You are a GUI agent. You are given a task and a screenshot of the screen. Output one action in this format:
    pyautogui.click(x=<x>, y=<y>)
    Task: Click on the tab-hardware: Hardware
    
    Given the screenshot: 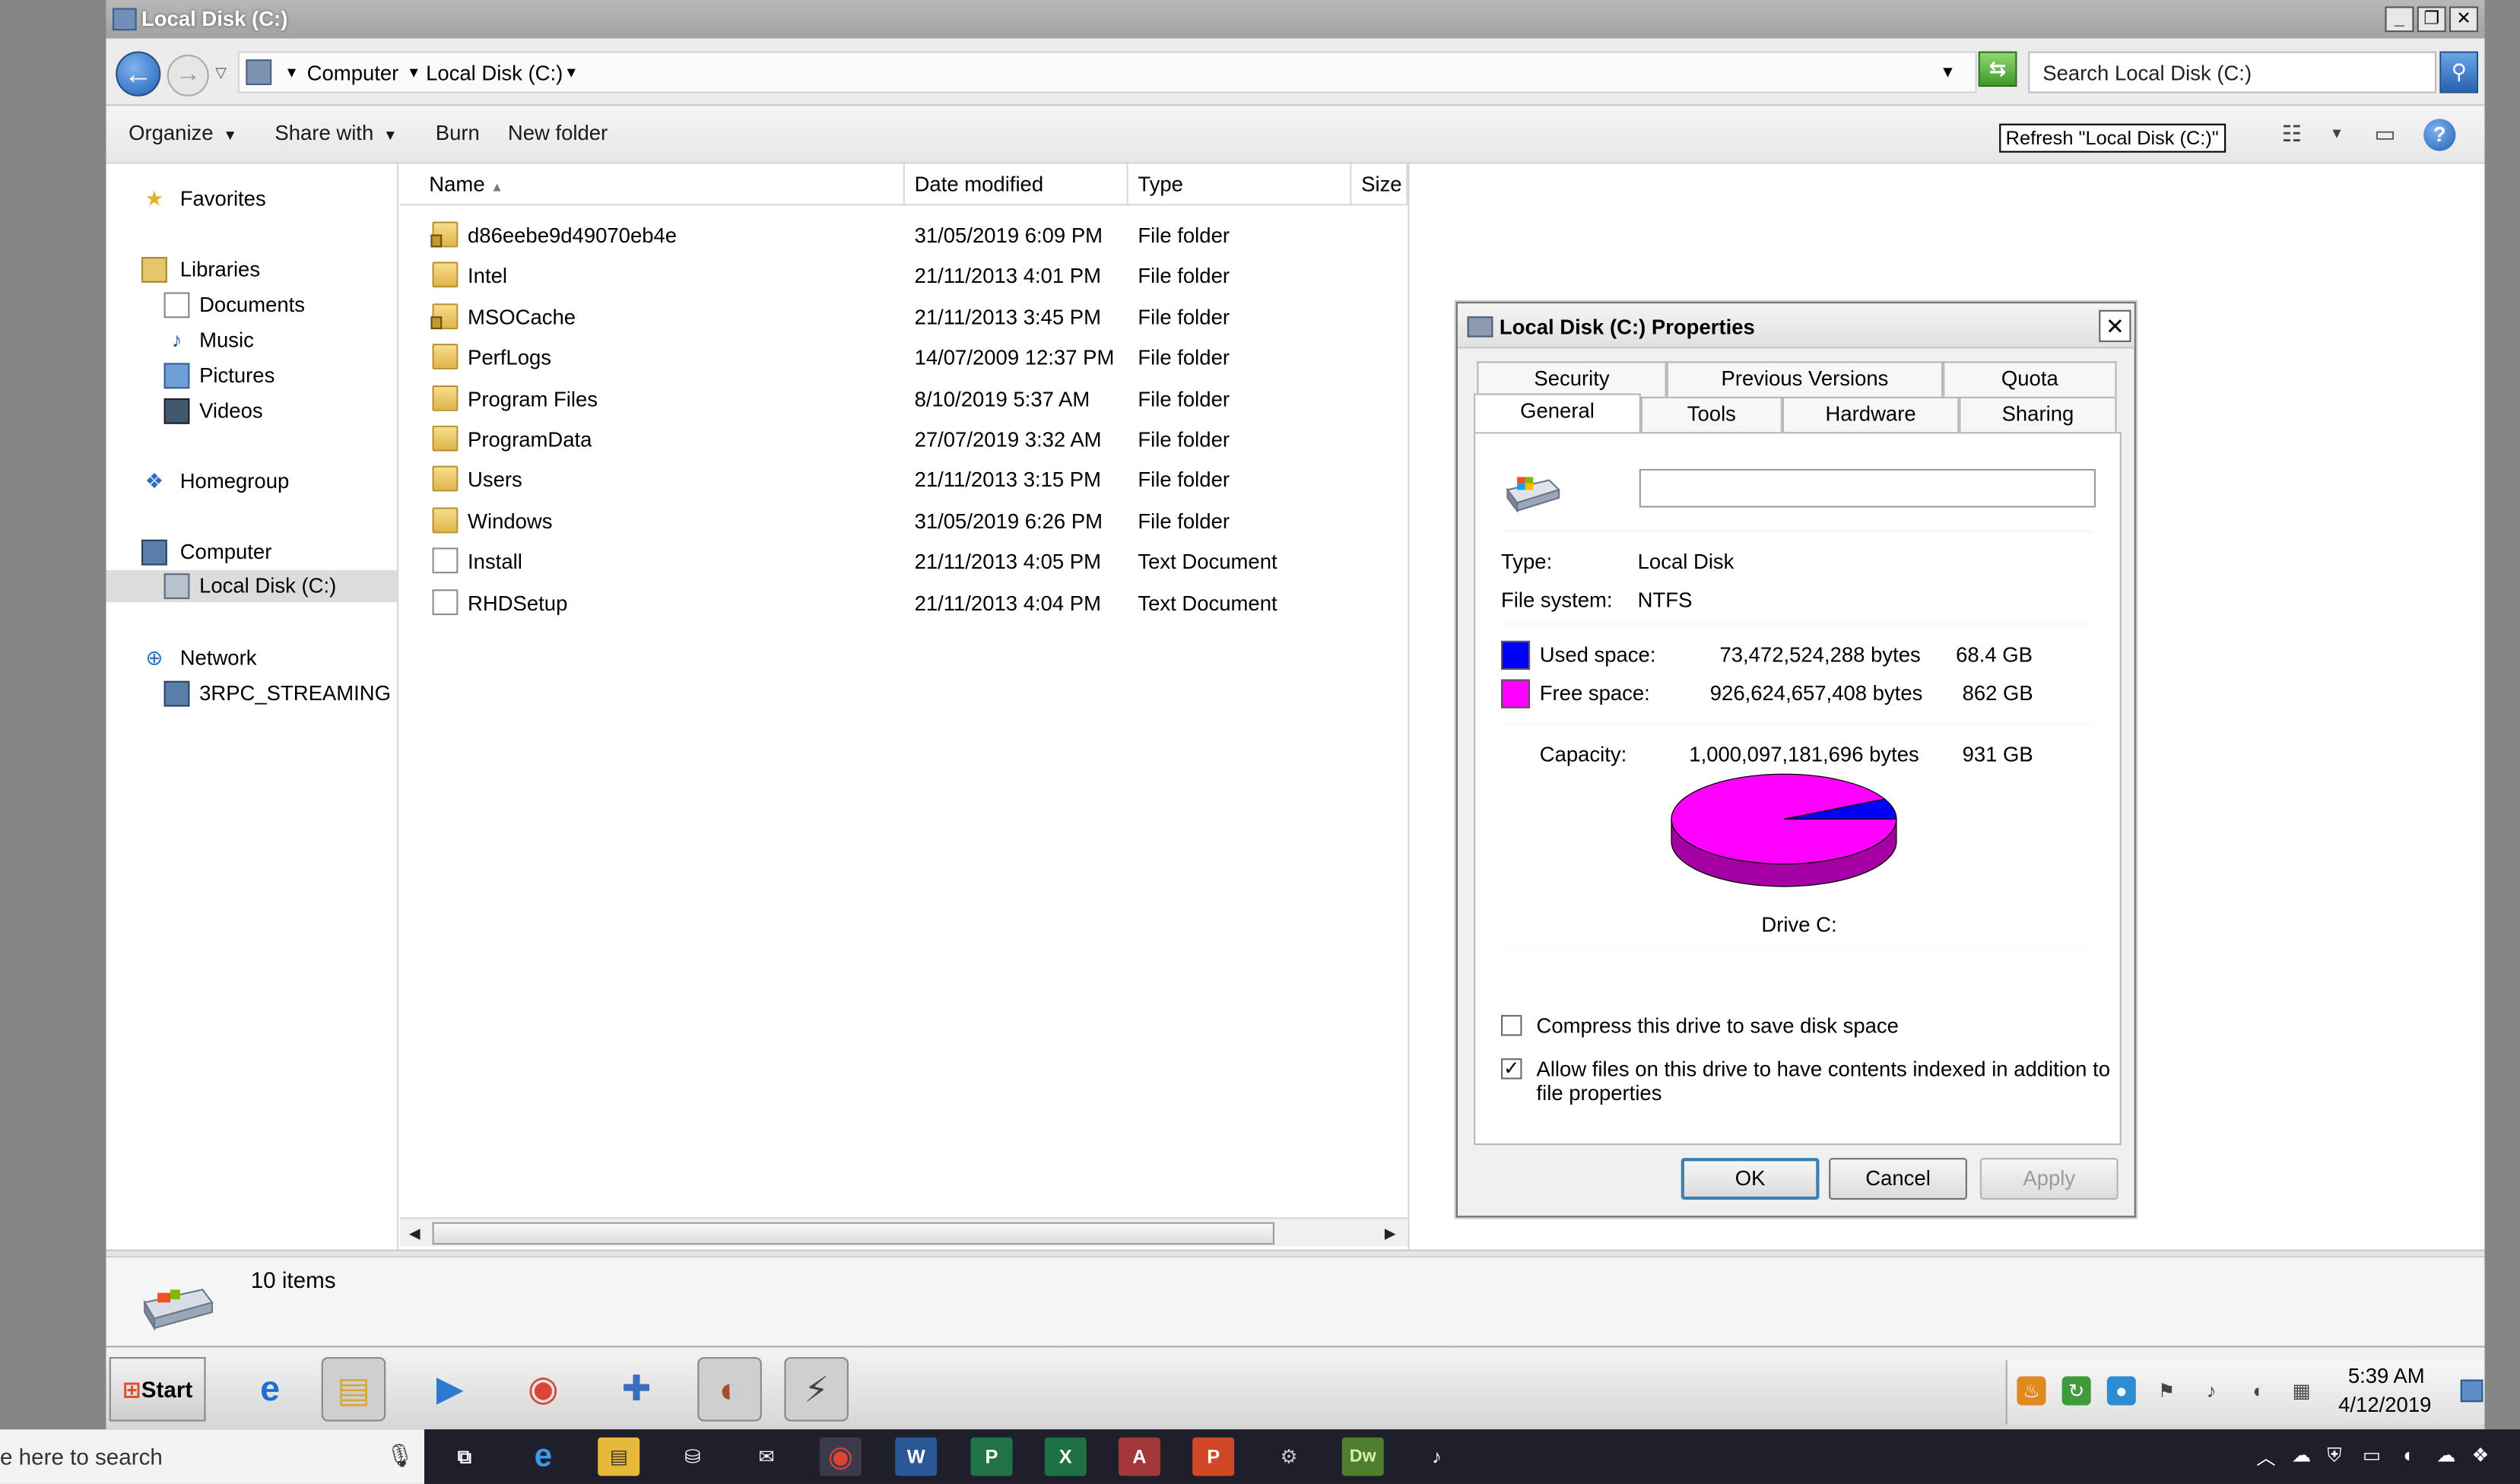 What is the action you would take?
    pyautogui.click(x=1871, y=414)
    